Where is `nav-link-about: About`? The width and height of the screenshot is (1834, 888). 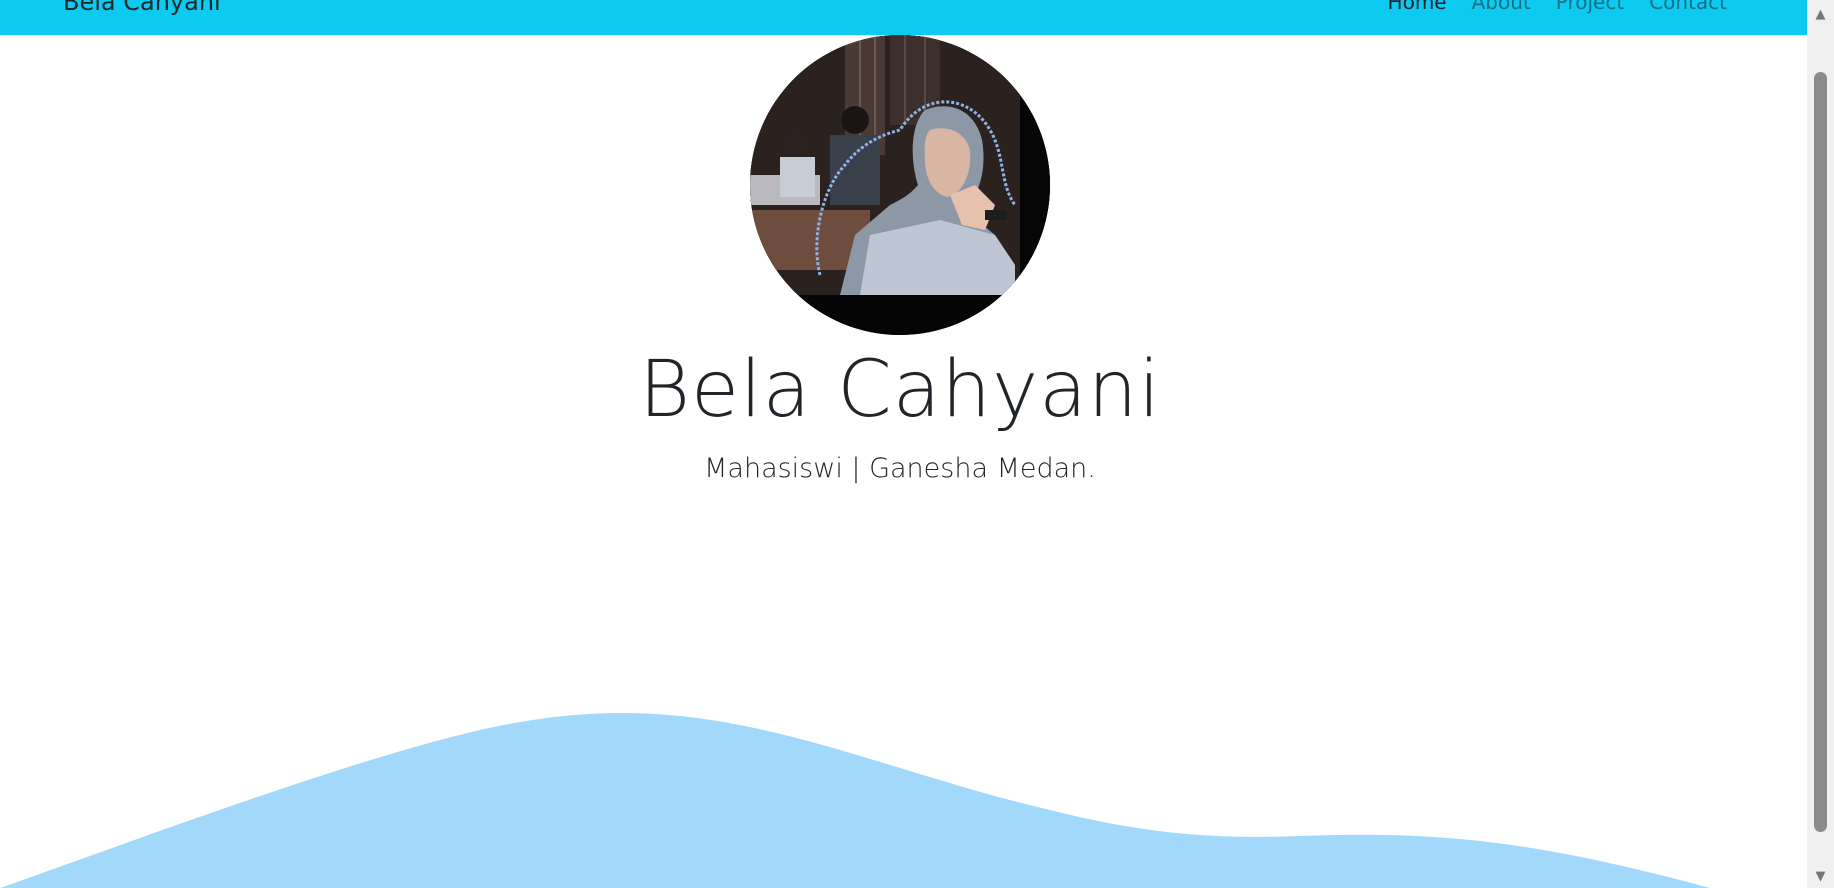
nav-link-about: About is located at coordinates (1501, 7).